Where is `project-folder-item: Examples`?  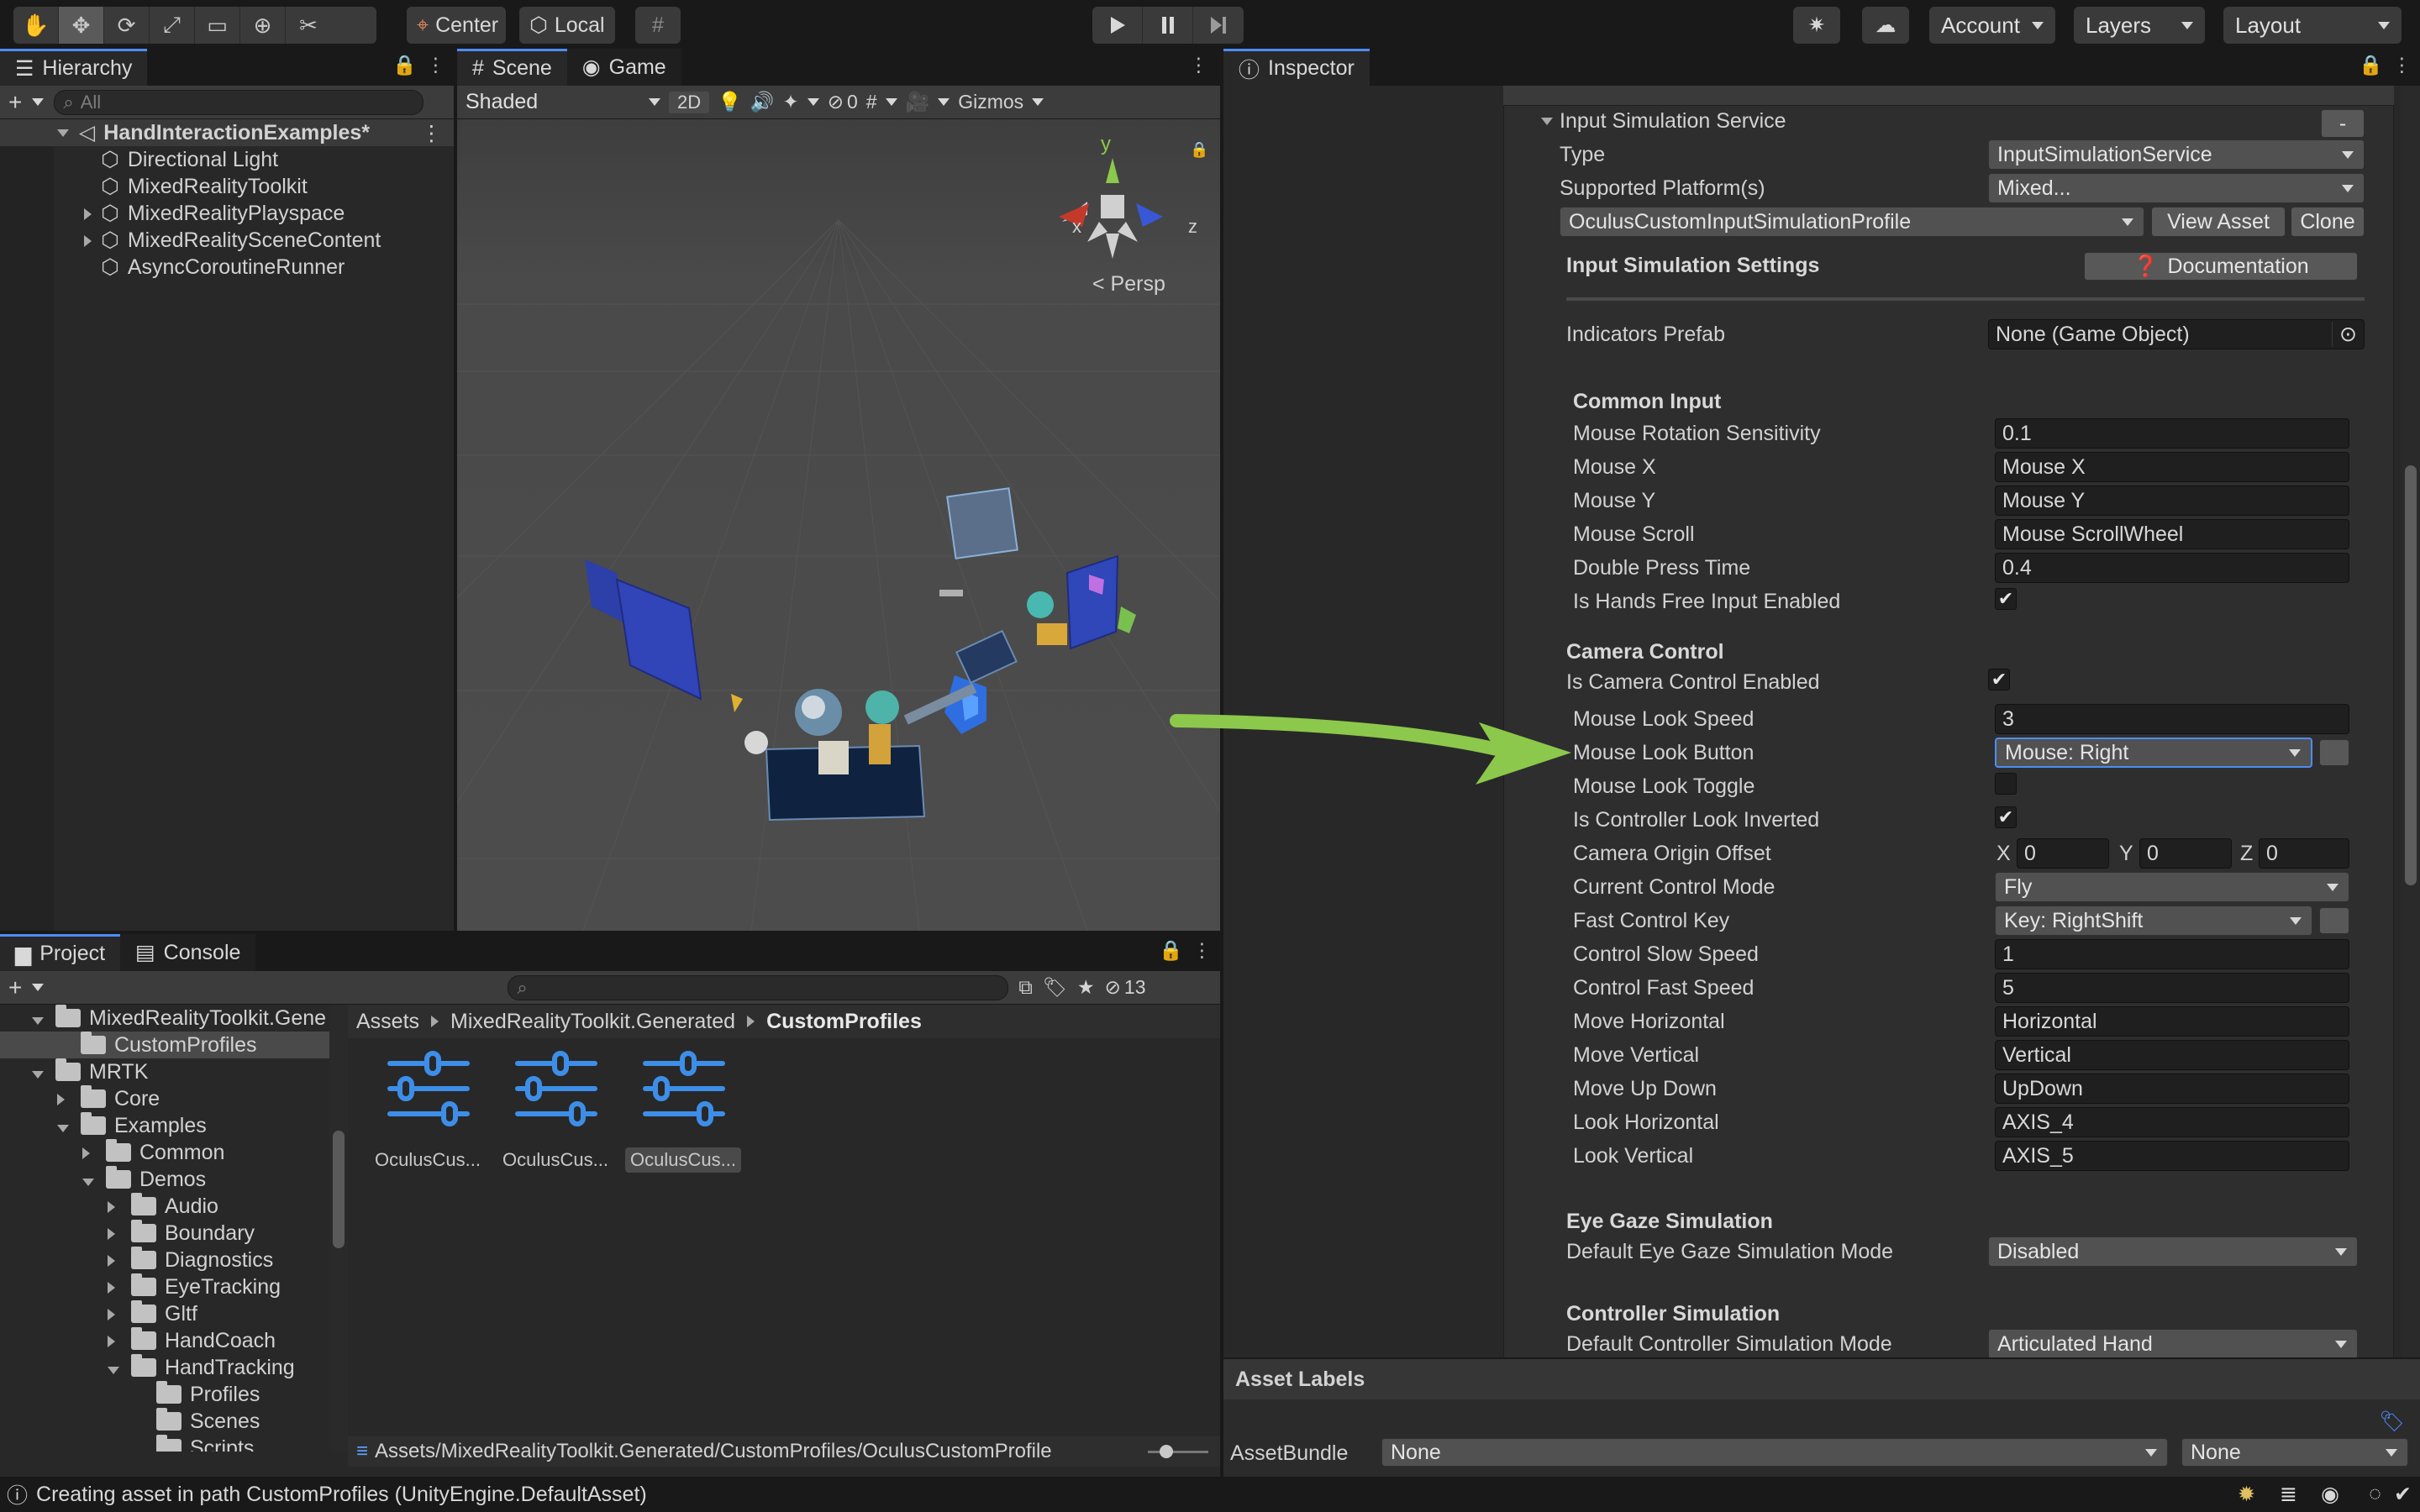 project-folder-item: Examples is located at coordinates (165, 1125).